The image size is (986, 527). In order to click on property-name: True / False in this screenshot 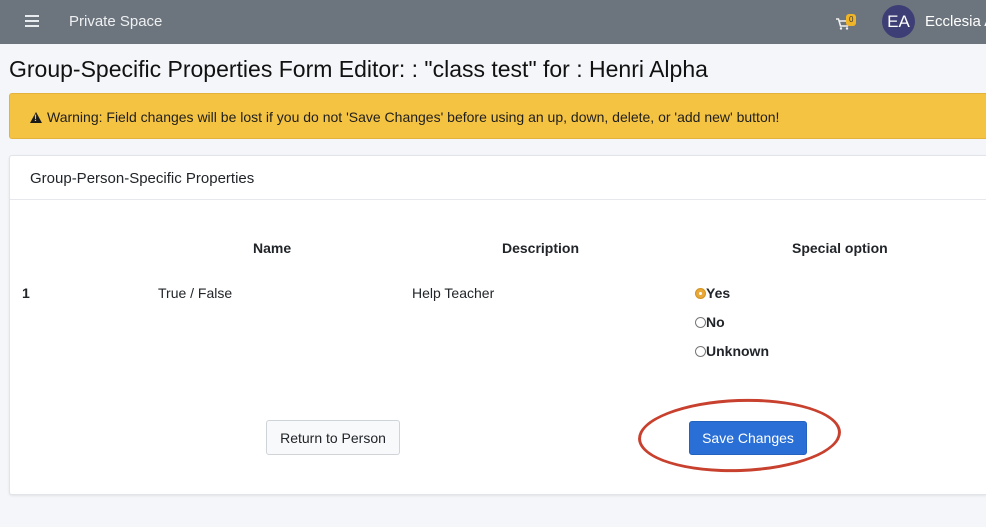, I will do `click(195, 293)`.